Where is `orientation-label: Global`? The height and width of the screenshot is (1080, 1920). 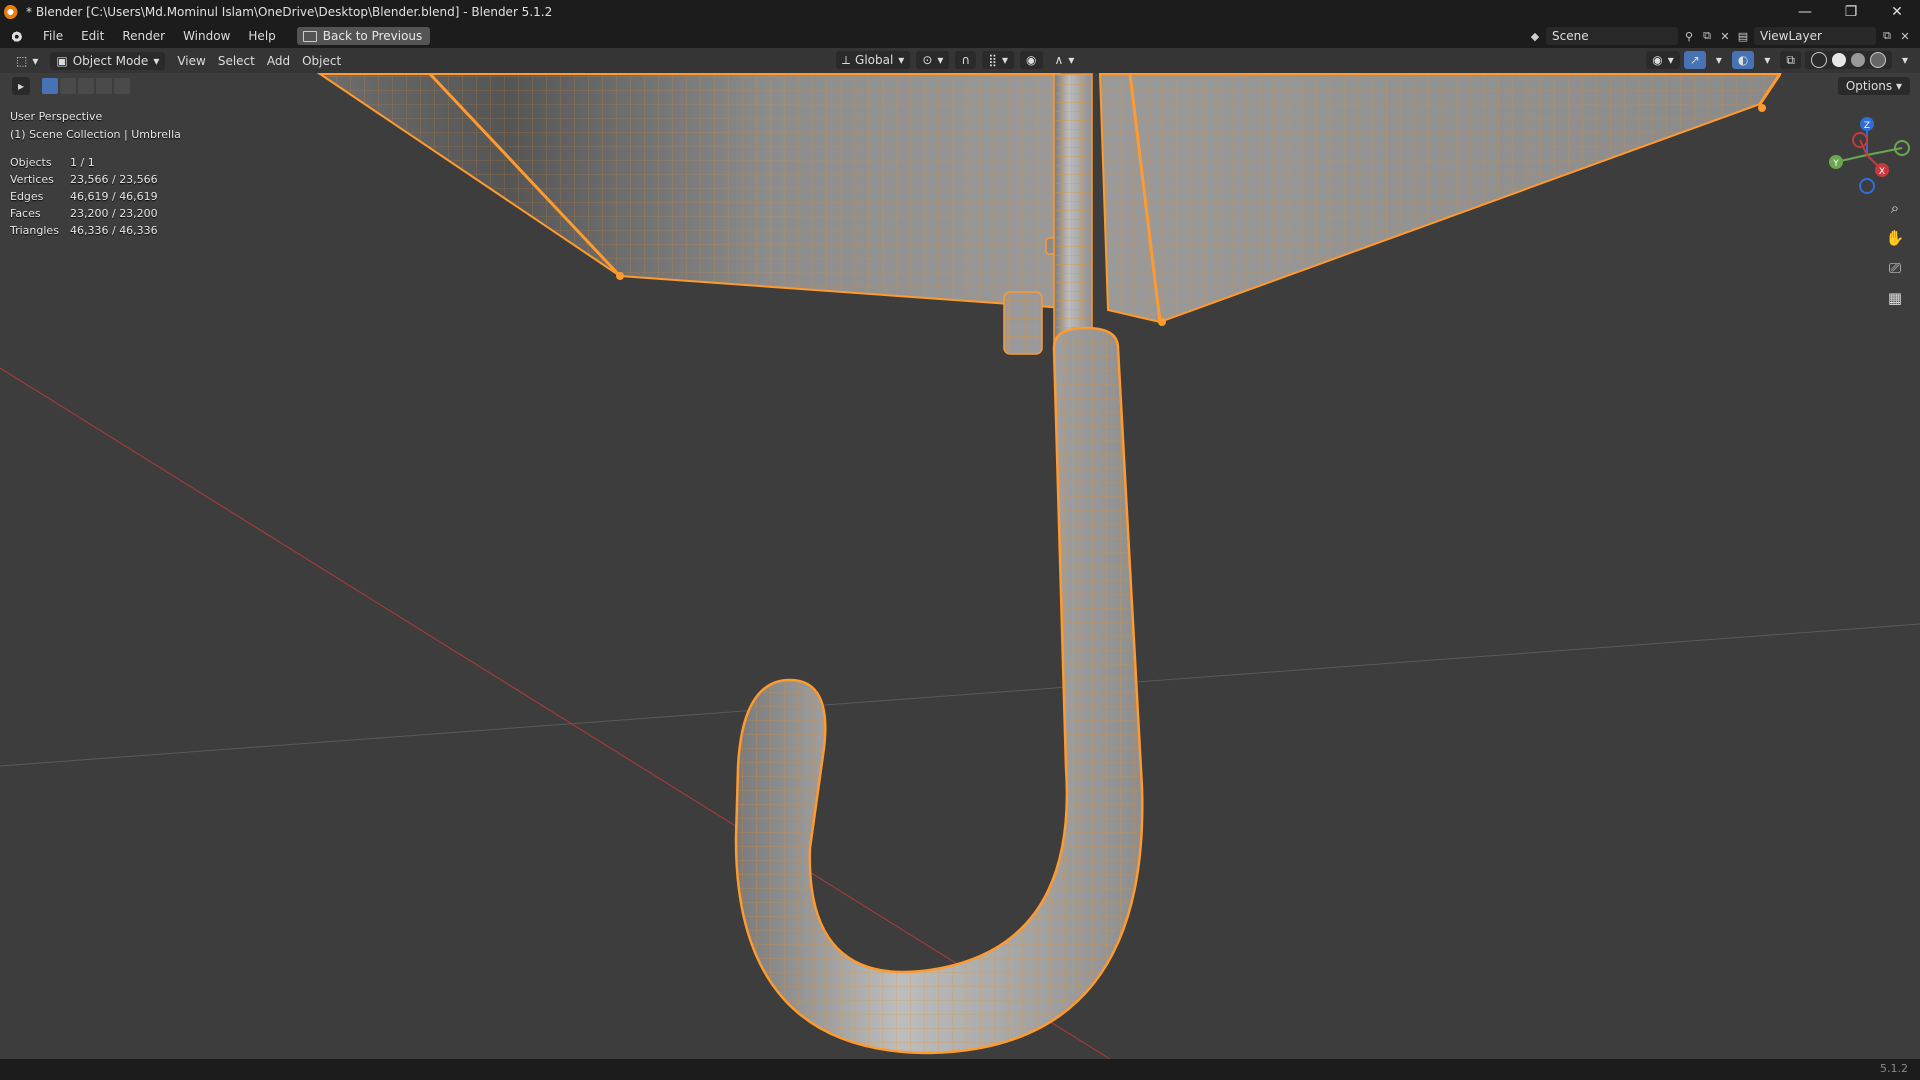
orientation-label: Global is located at coordinates (874, 60).